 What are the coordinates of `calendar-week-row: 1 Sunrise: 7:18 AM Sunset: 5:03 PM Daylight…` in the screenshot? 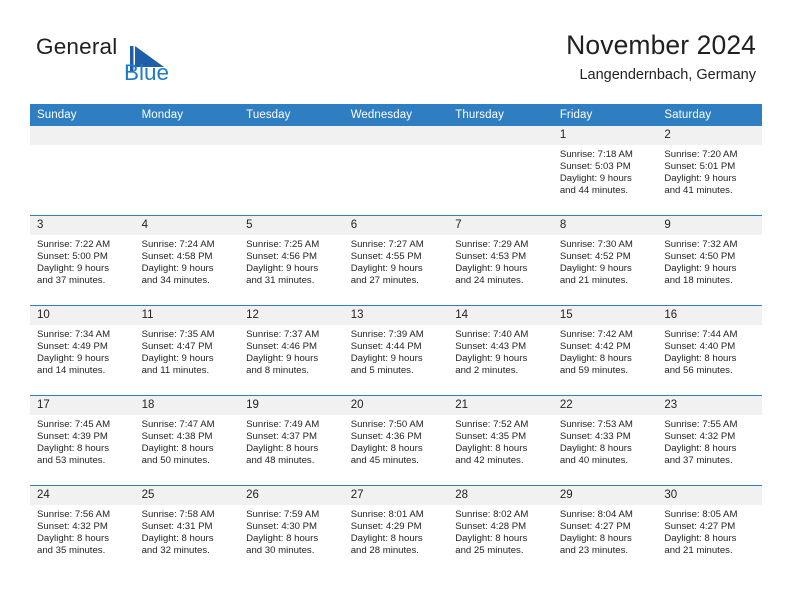 It's located at (396, 171).